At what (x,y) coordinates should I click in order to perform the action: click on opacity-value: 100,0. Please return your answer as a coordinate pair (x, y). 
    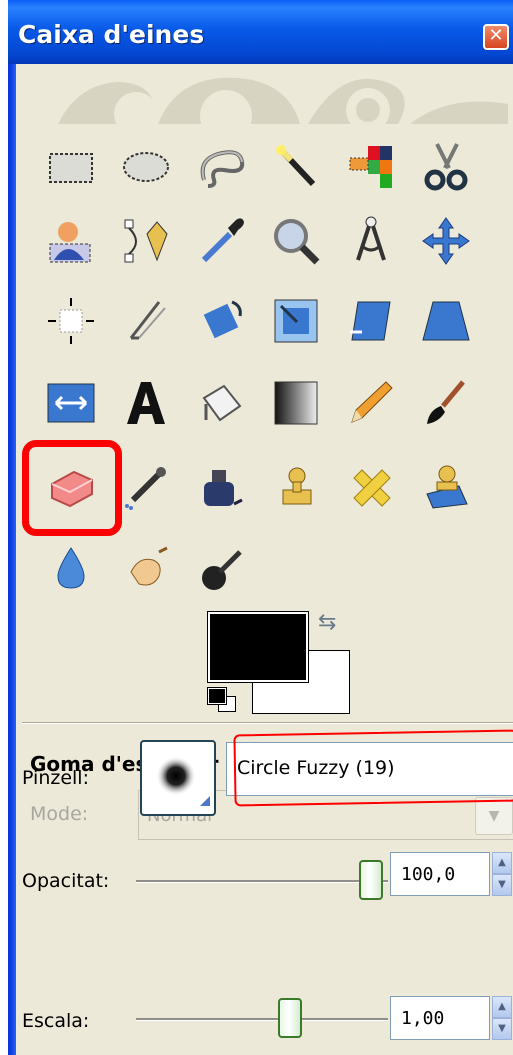
    Looking at the image, I should click on (428, 874).